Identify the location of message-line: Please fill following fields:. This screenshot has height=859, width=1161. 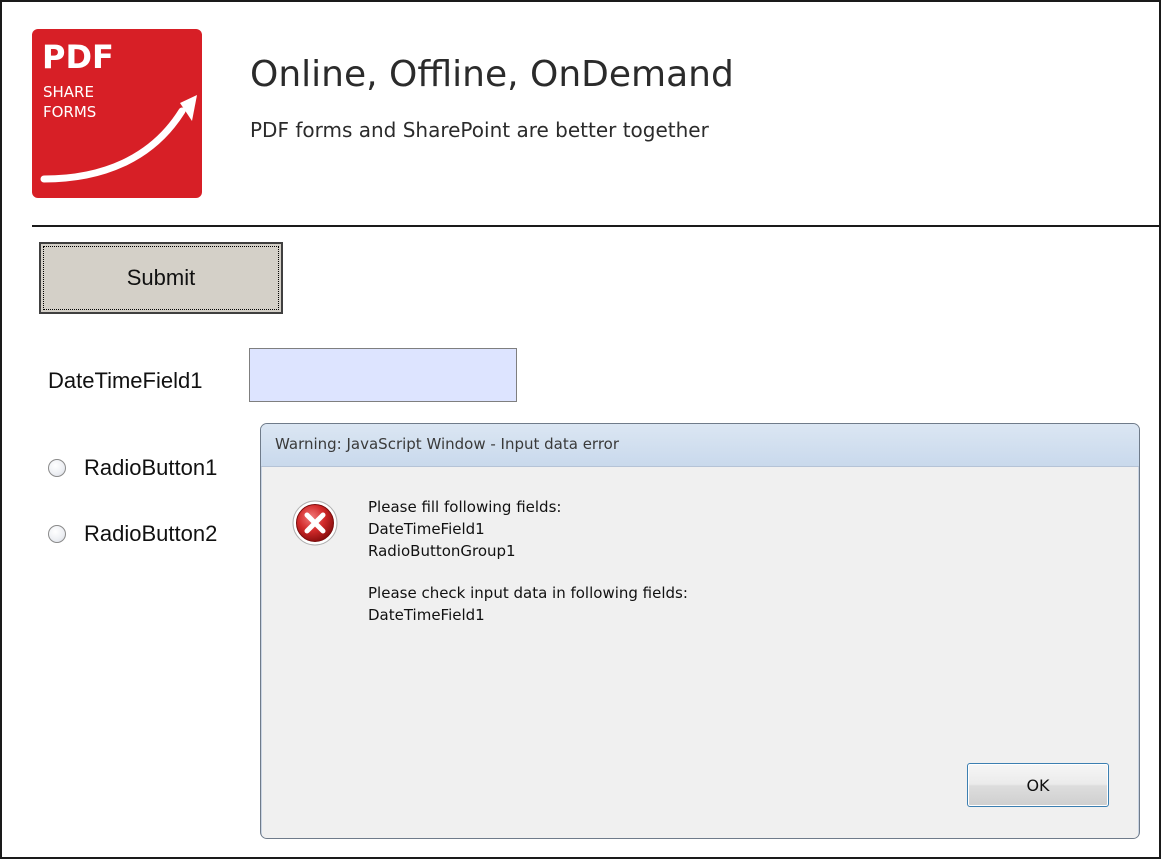
(465, 507).